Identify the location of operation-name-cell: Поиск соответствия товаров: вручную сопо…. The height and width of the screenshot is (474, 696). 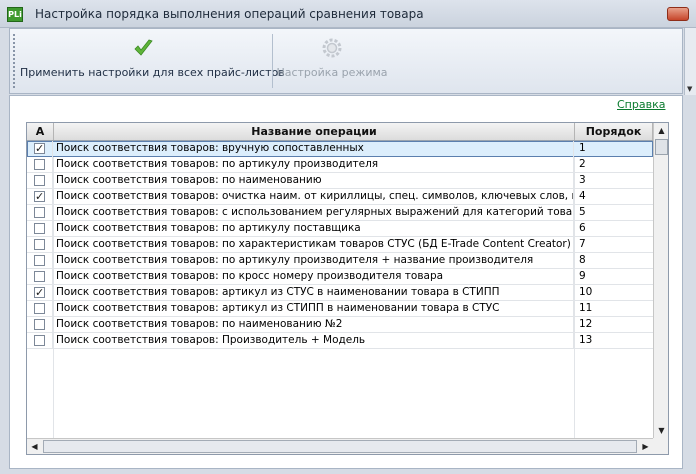
(314, 149).